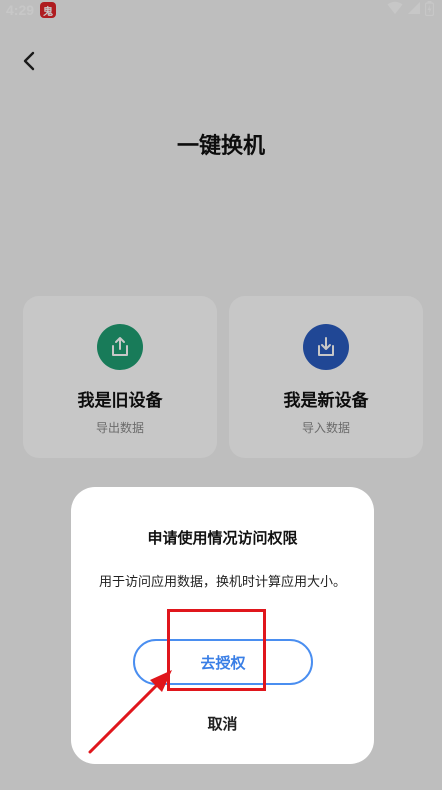 The height and width of the screenshot is (790, 442). Describe the element at coordinates (223, 582) in the screenshot. I see `dialog-body: 用于访问应用数据，换机时计算应用大小。` at that location.